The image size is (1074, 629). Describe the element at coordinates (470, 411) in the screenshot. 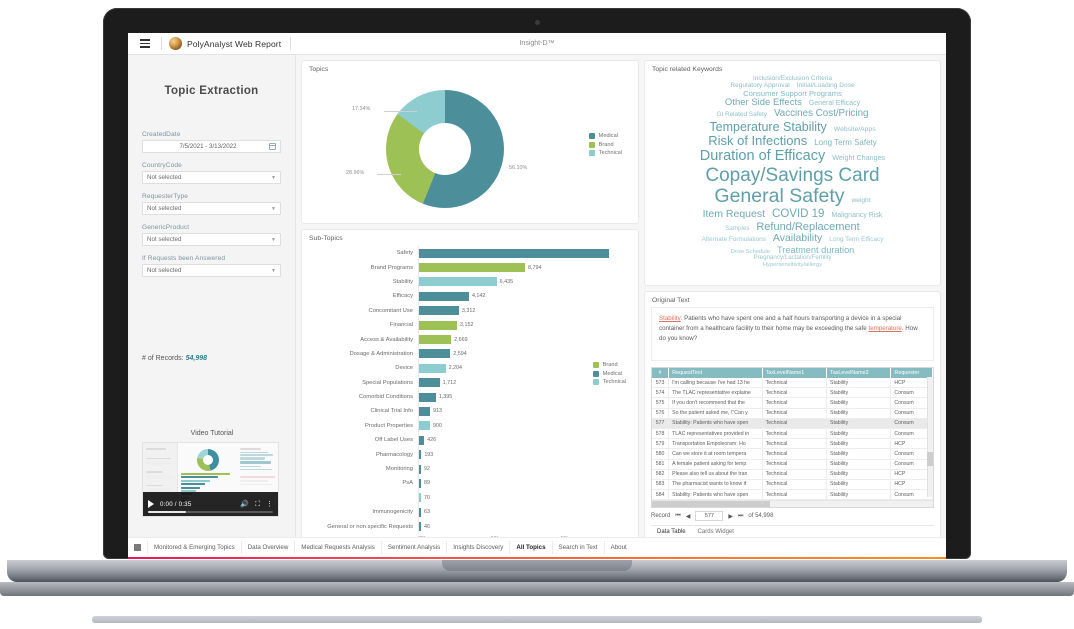

I see `bar-row: Clinical Trial Info 913` at that location.